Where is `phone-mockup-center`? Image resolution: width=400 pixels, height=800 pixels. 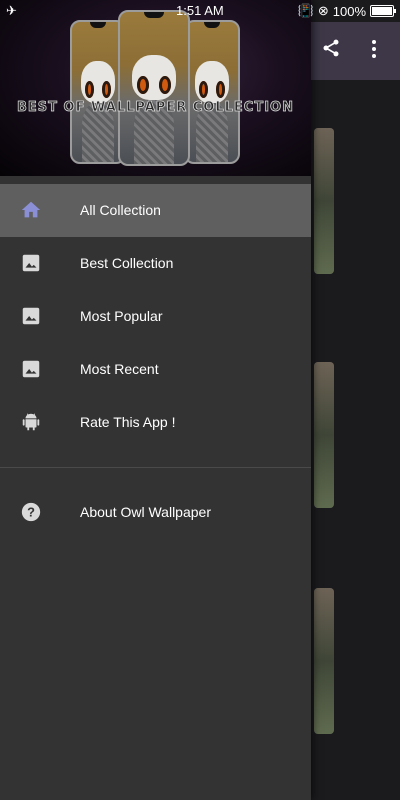 phone-mockup-center is located at coordinates (154, 88).